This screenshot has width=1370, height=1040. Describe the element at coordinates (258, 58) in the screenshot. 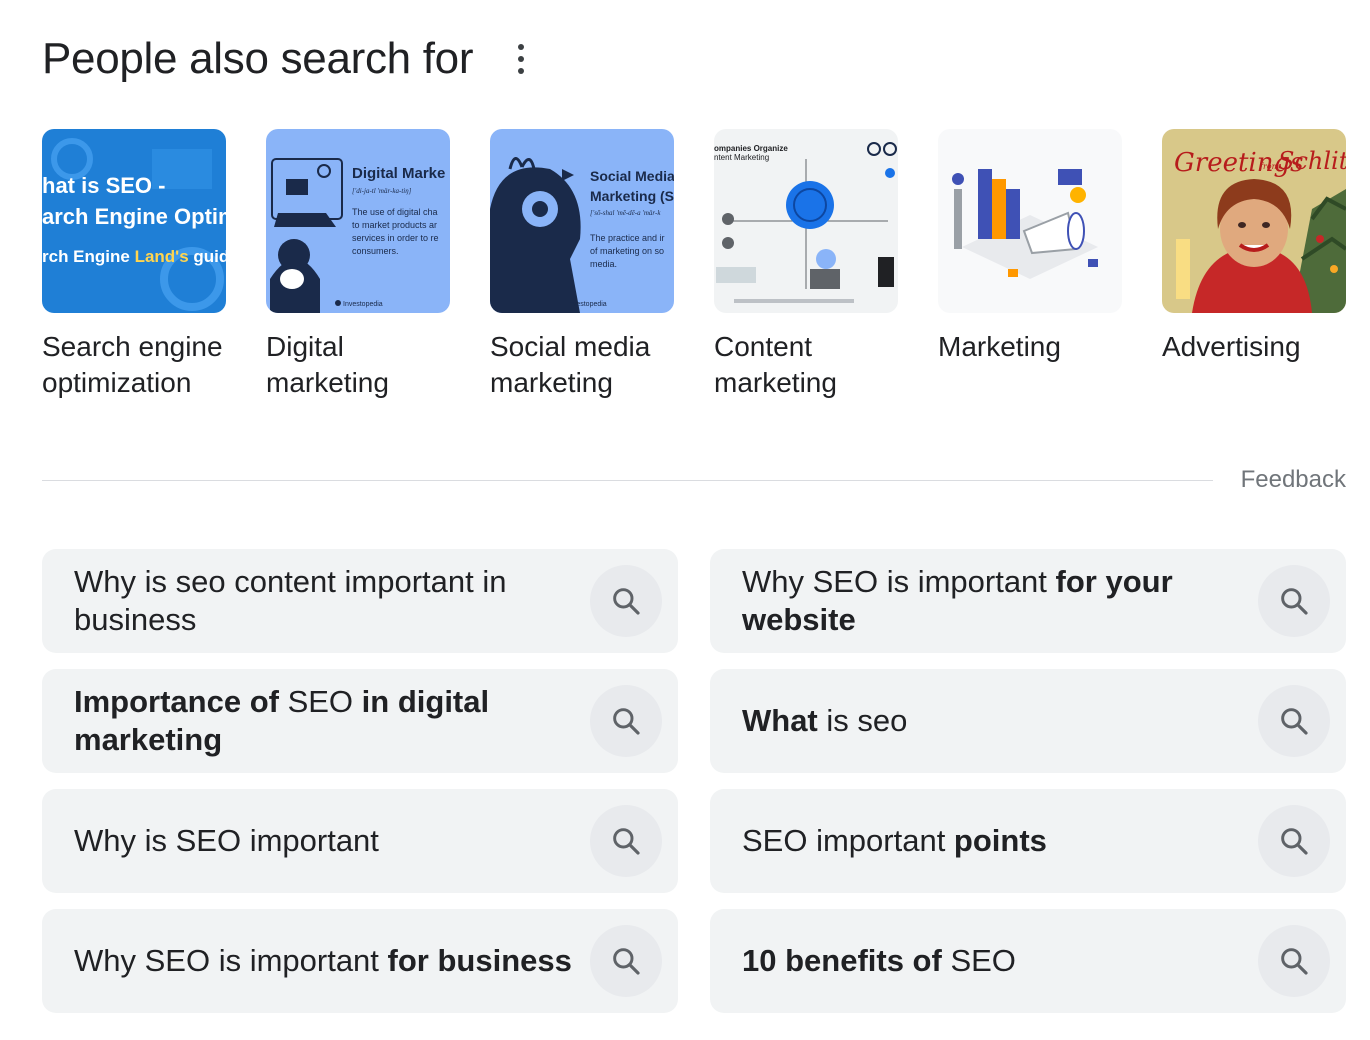

I see `section-title: People also search for` at that location.